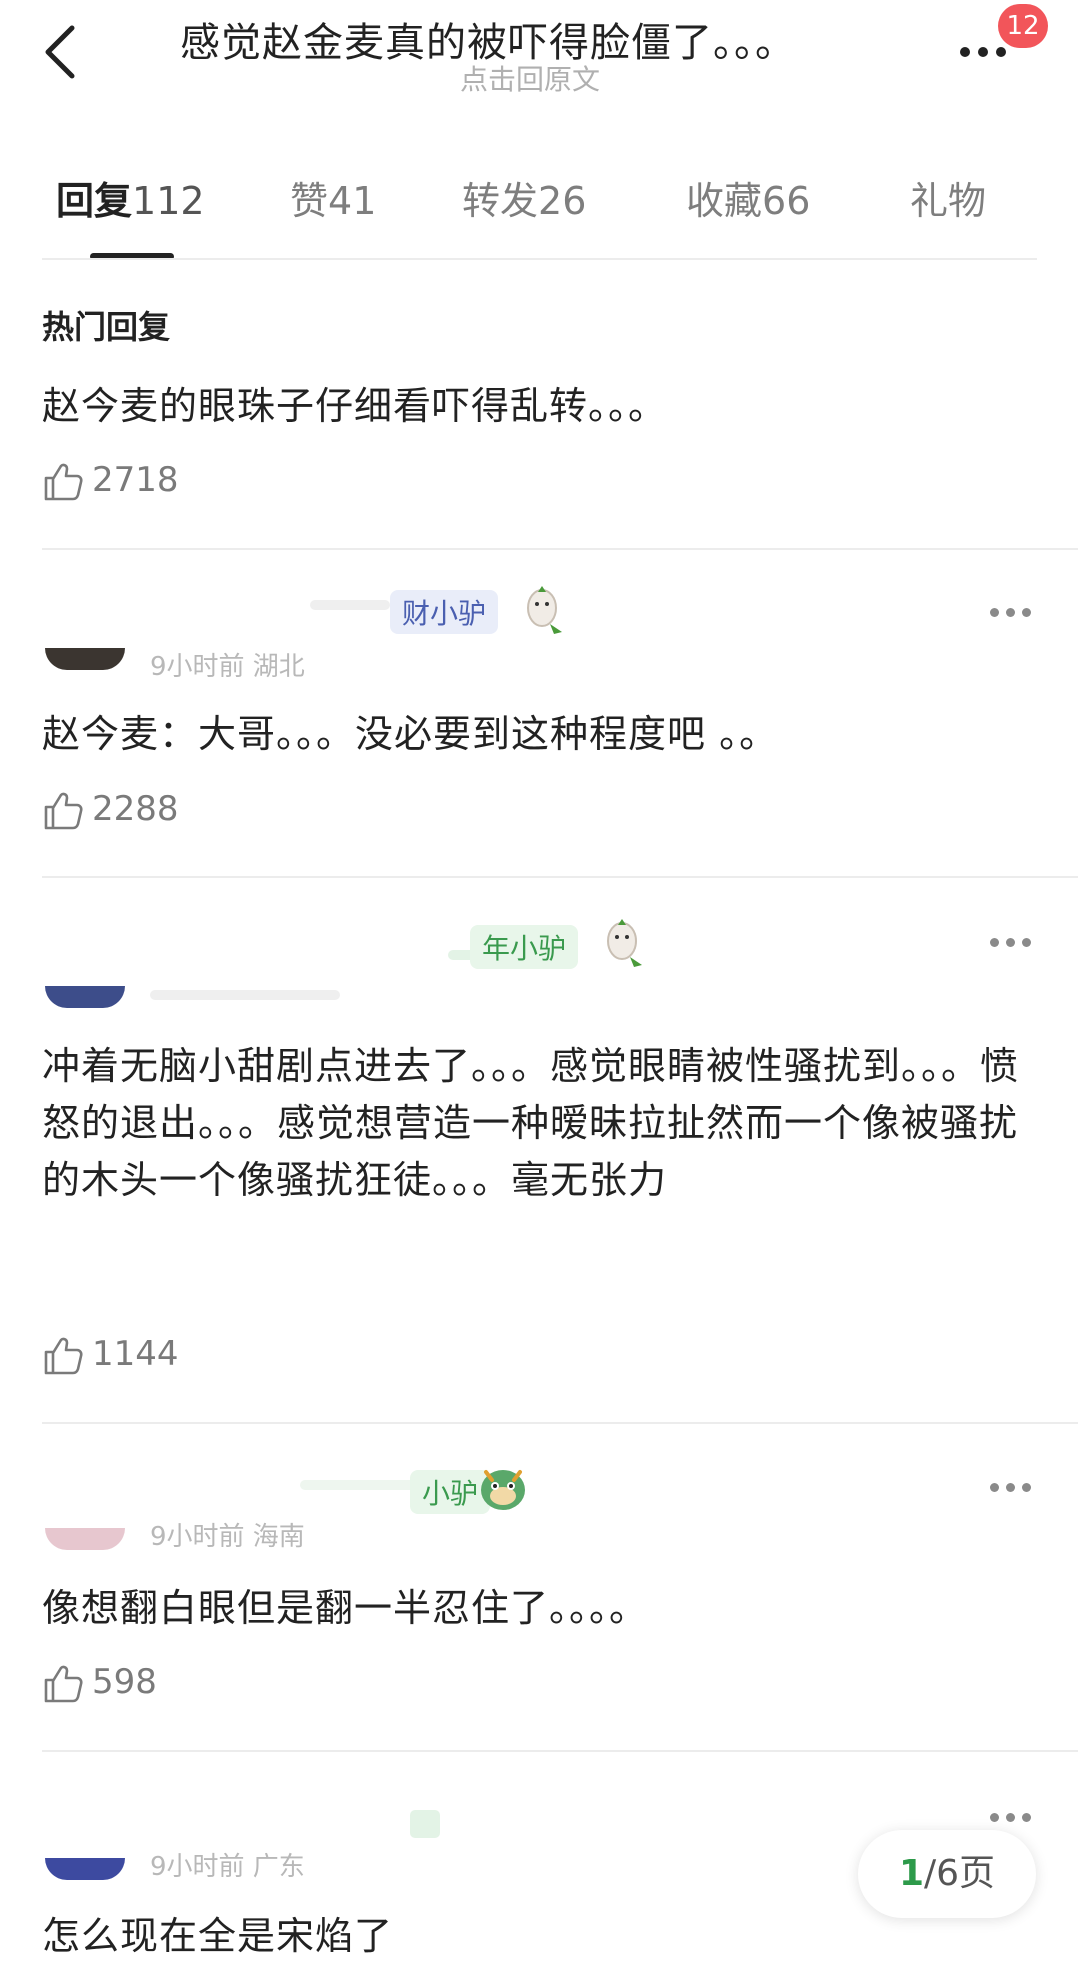 This screenshot has height=1978, width=1078. What do you see at coordinates (444, 612) in the screenshot?
I see `fan-badge: 财小驴` at bounding box center [444, 612].